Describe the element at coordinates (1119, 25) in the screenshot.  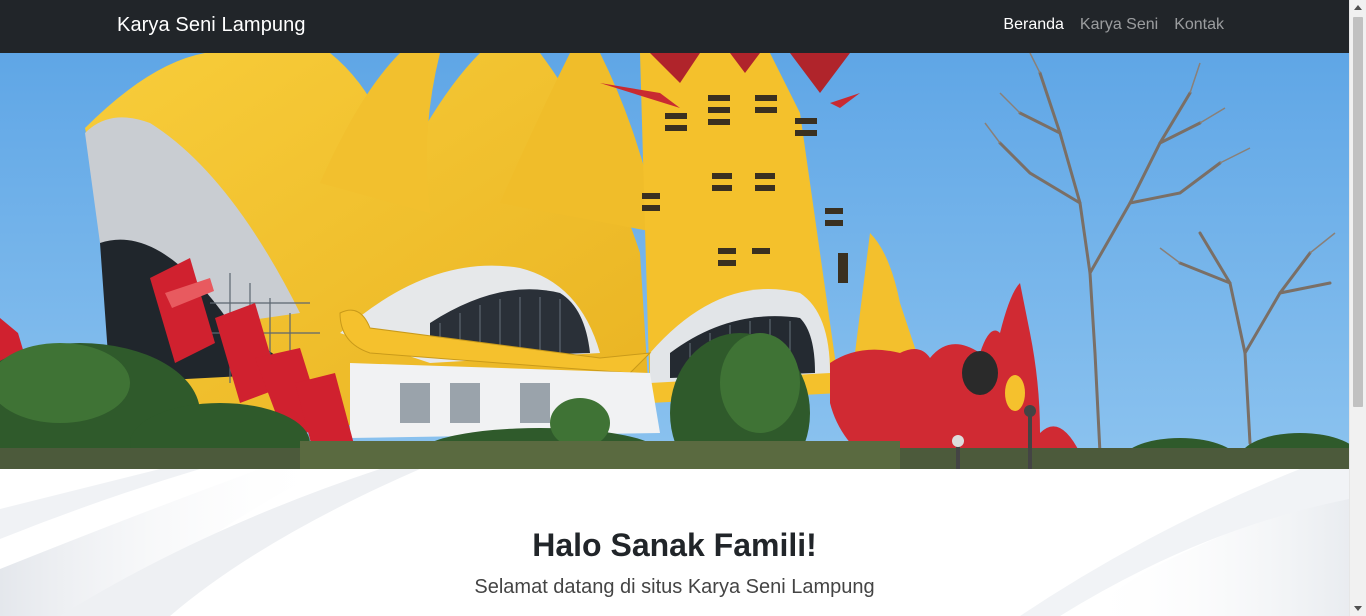
I see `nav-item-karya-seni: Karya Seni` at that location.